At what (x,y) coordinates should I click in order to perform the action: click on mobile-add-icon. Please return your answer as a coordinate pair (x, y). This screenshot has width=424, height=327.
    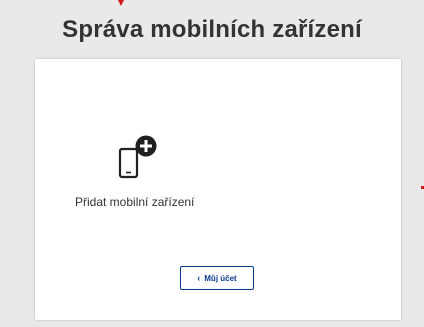
    Looking at the image, I should click on (137, 157).